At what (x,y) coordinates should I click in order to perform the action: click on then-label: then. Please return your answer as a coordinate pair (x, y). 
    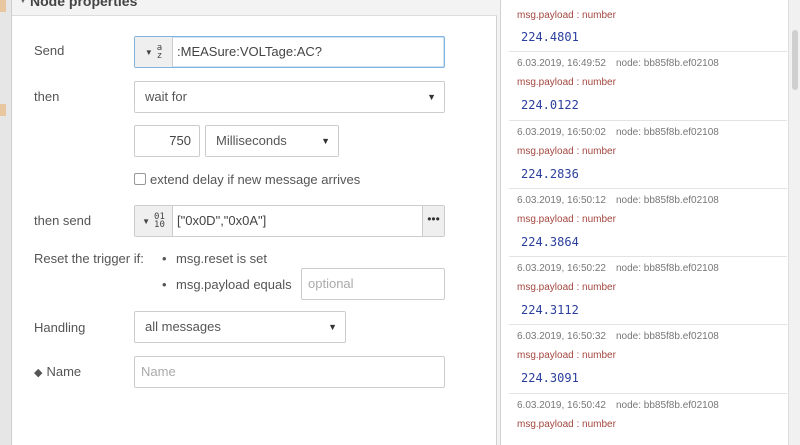
    Looking at the image, I should click on (47, 96).